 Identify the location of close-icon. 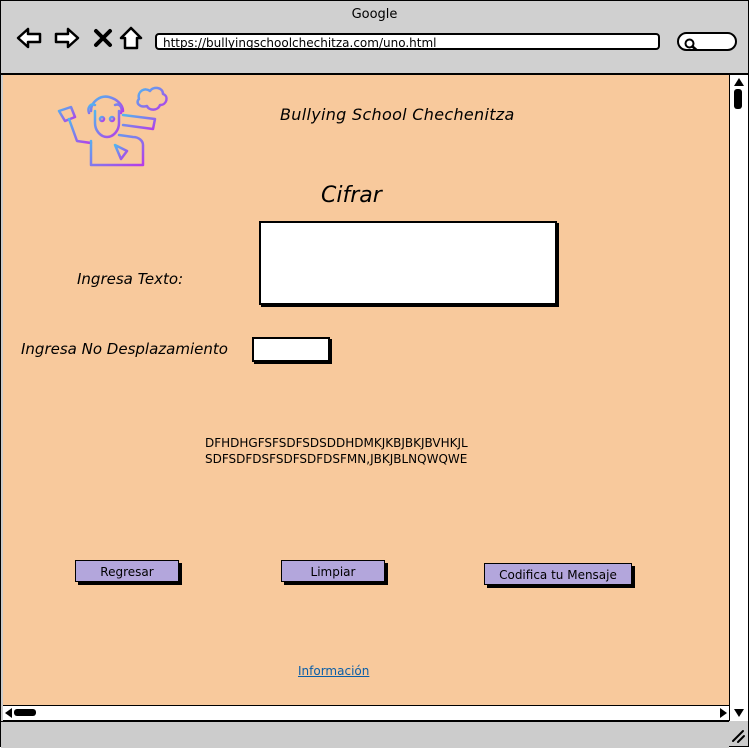
(103, 38).